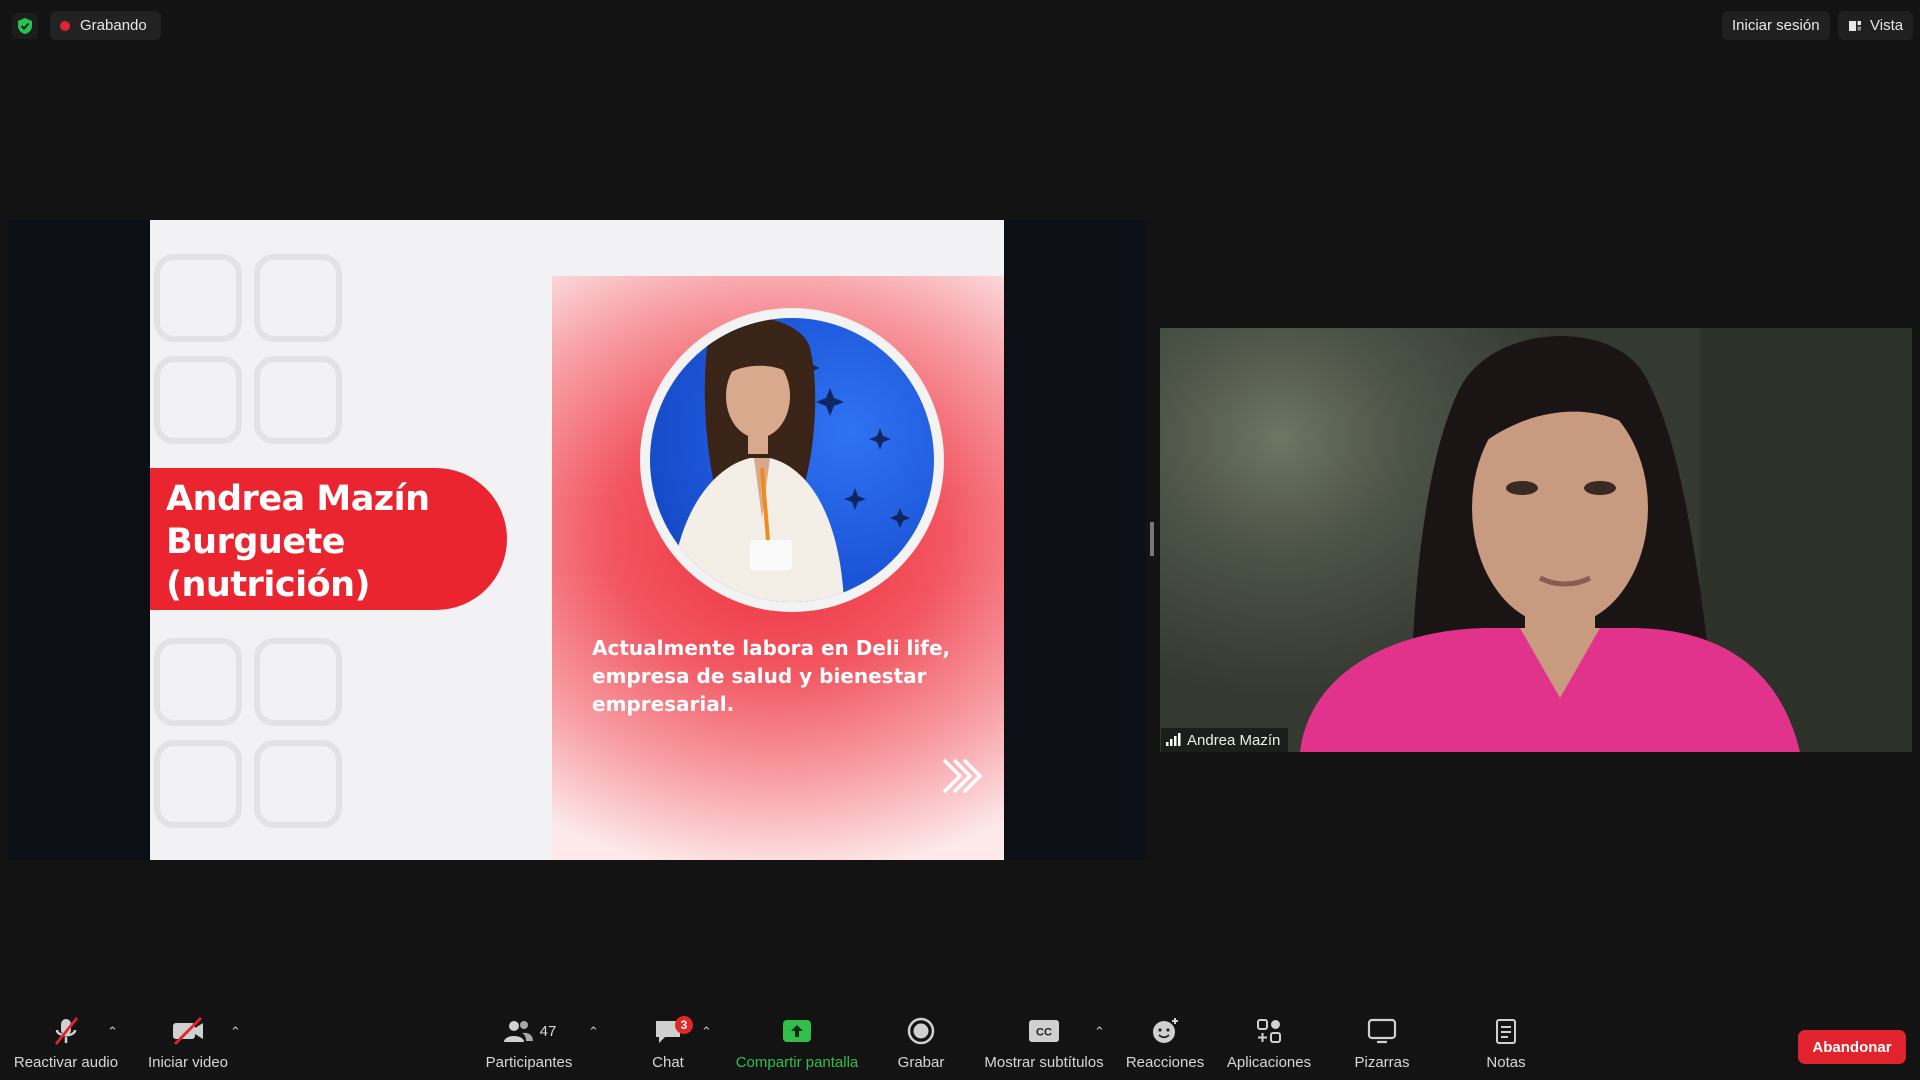 The width and height of the screenshot is (1920, 1080). What do you see at coordinates (529, 1031) in the screenshot?
I see `participants-icon: 47` at bounding box center [529, 1031].